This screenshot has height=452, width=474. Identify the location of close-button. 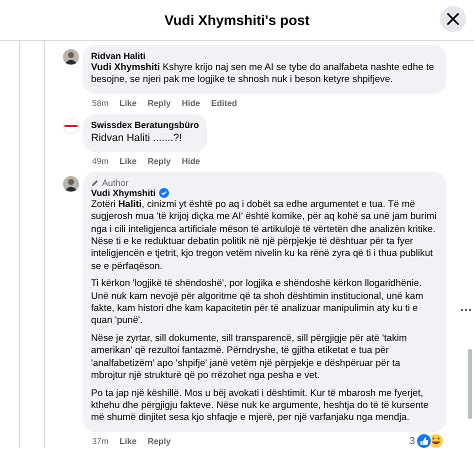
(453, 19).